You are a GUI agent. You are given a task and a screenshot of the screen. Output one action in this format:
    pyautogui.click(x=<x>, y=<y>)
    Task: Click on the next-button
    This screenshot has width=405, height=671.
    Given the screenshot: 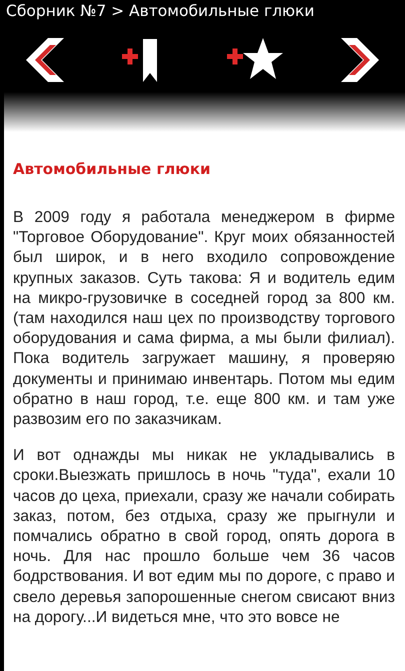 What is the action you would take?
    pyautogui.click(x=359, y=60)
    